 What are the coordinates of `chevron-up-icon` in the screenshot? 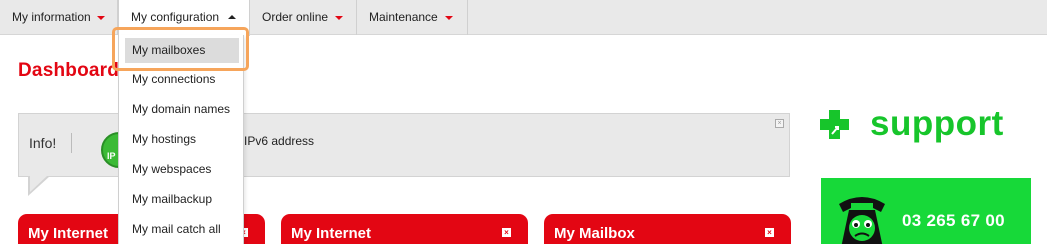 It's located at (232, 17).